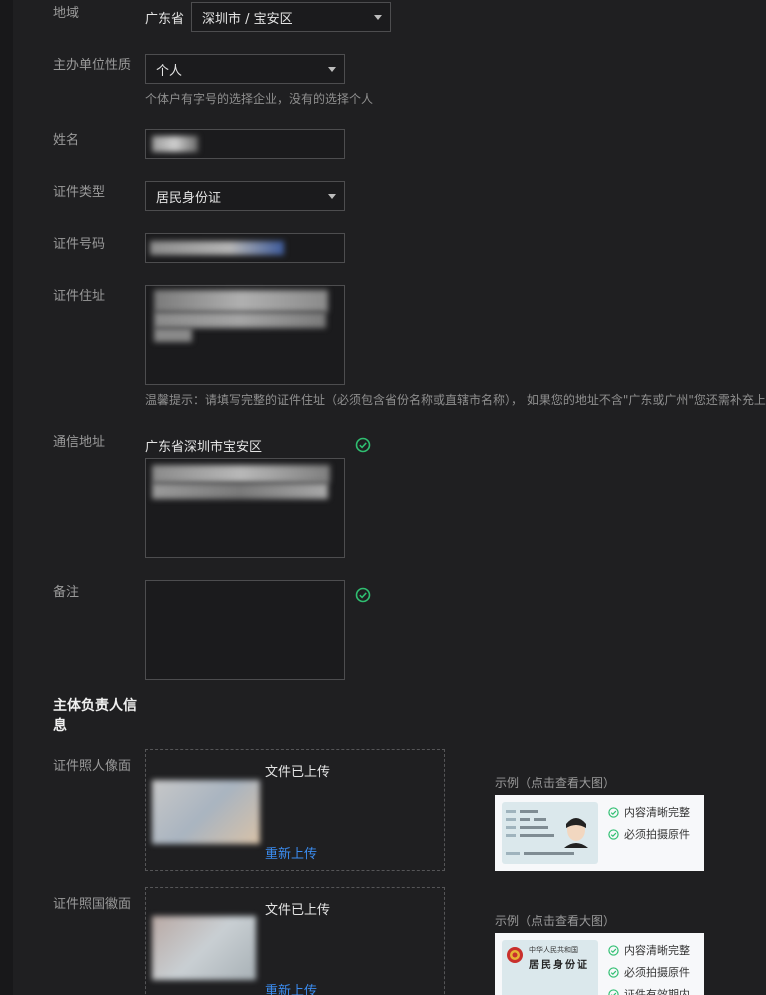 This screenshot has width=766, height=995. I want to click on example-image-back: 中华人民共和国 居民身份证 内容清晰完整 必须拍摄原件 证件有效期内, so click(599, 964).